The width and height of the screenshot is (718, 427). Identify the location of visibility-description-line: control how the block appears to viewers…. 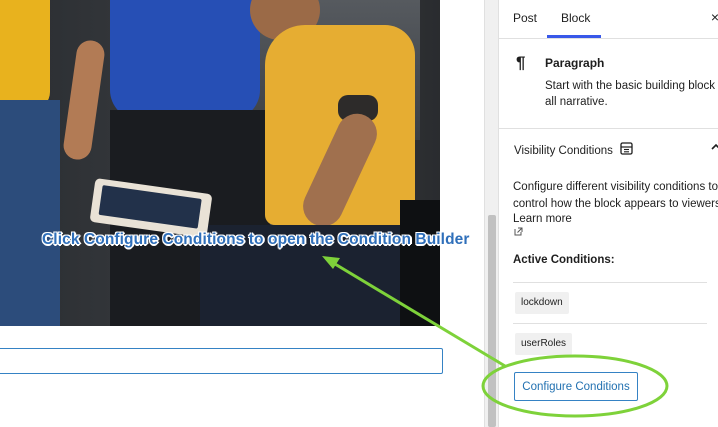
(615, 204).